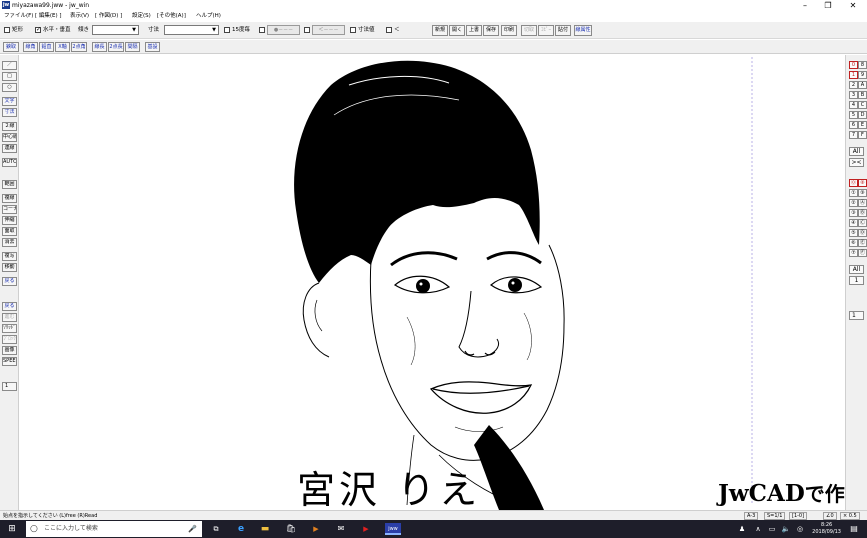 The image size is (867, 538). What do you see at coordinates (115, 30) in the screenshot?
I see `tilt-select: ▼` at bounding box center [115, 30].